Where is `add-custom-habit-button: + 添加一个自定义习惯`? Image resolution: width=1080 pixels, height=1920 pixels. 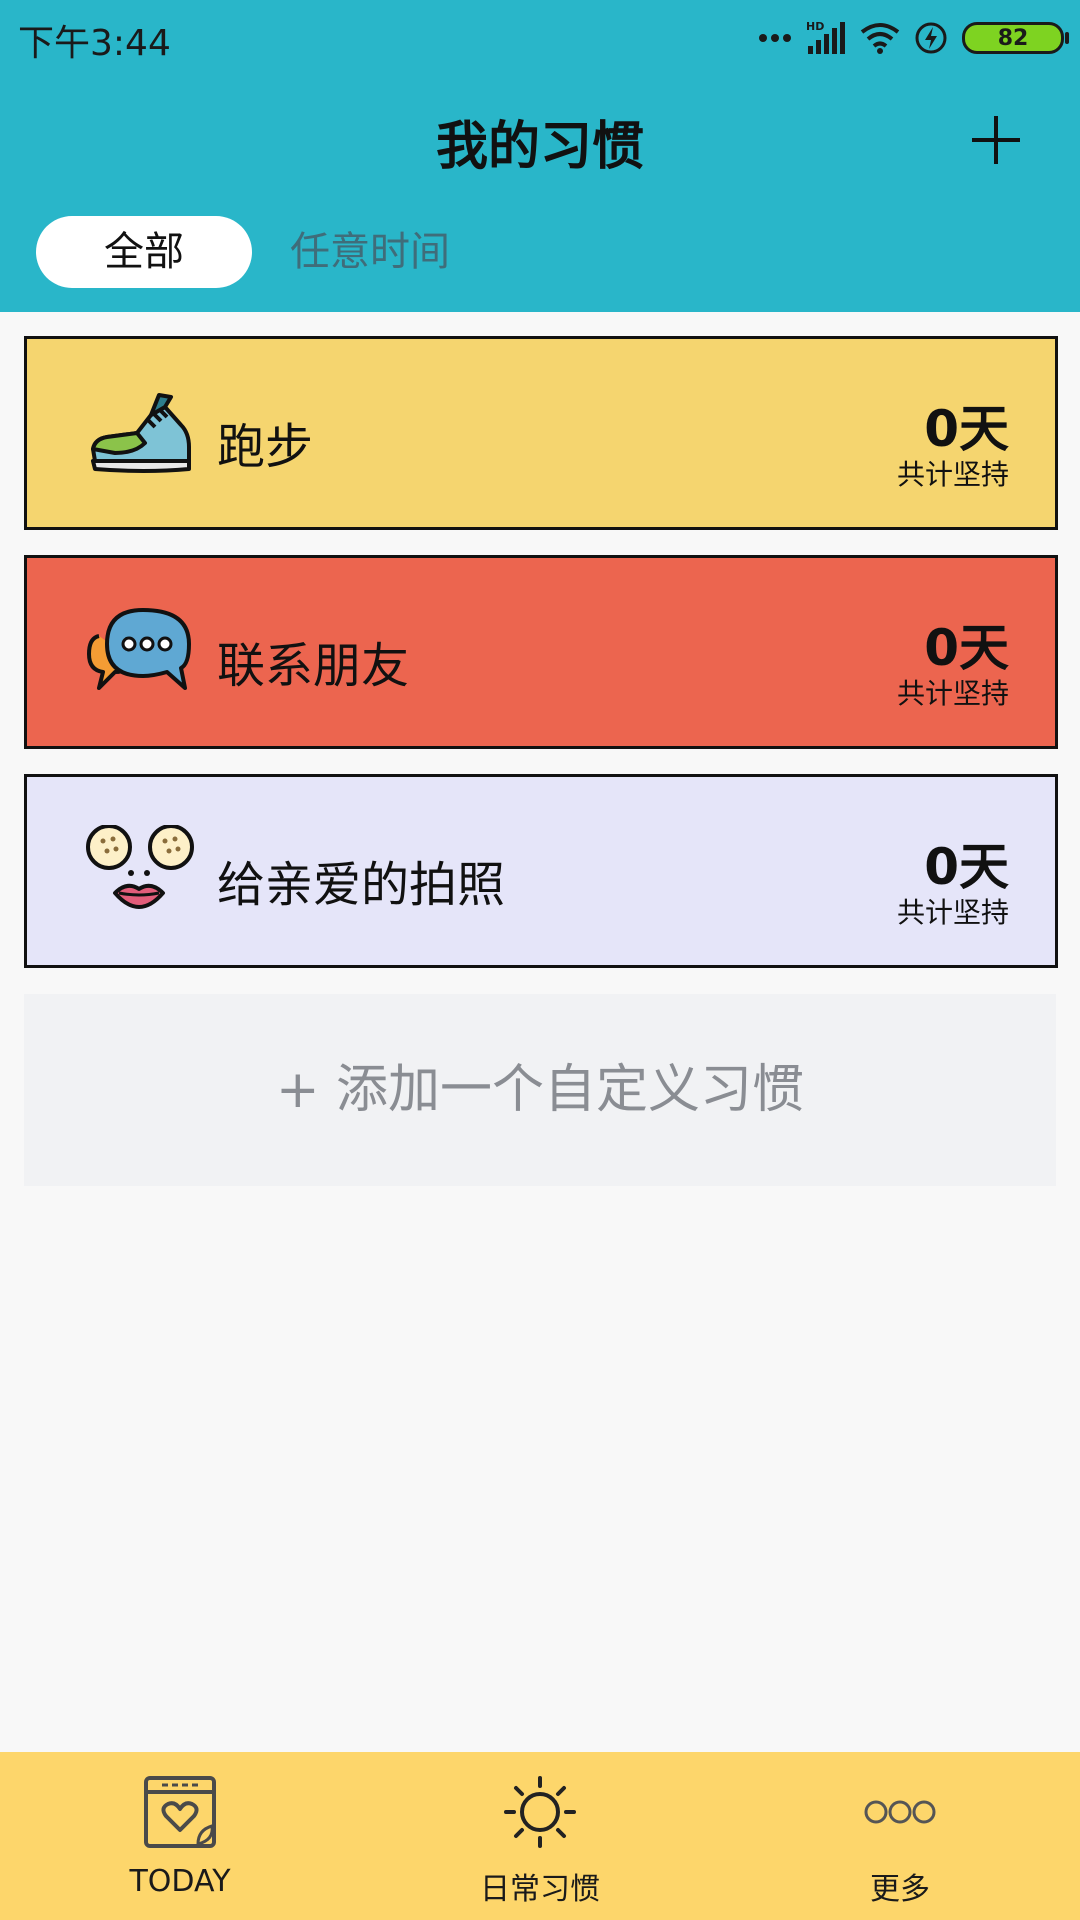
add-custom-habit-button: + 添加一个自定义习惯 is located at coordinates (540, 1090).